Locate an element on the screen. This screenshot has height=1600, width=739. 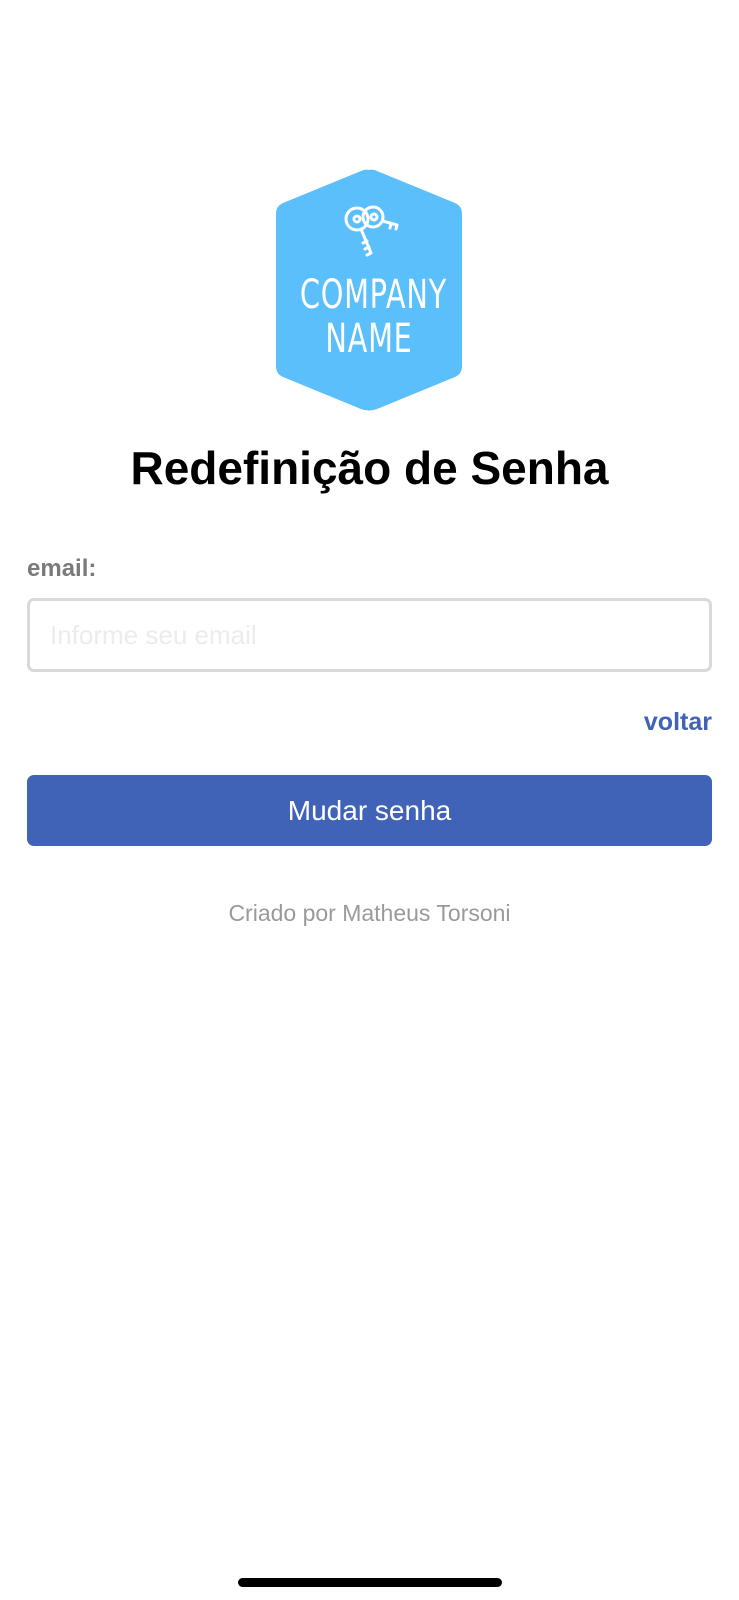
back-link: voltar is located at coordinates (678, 722).